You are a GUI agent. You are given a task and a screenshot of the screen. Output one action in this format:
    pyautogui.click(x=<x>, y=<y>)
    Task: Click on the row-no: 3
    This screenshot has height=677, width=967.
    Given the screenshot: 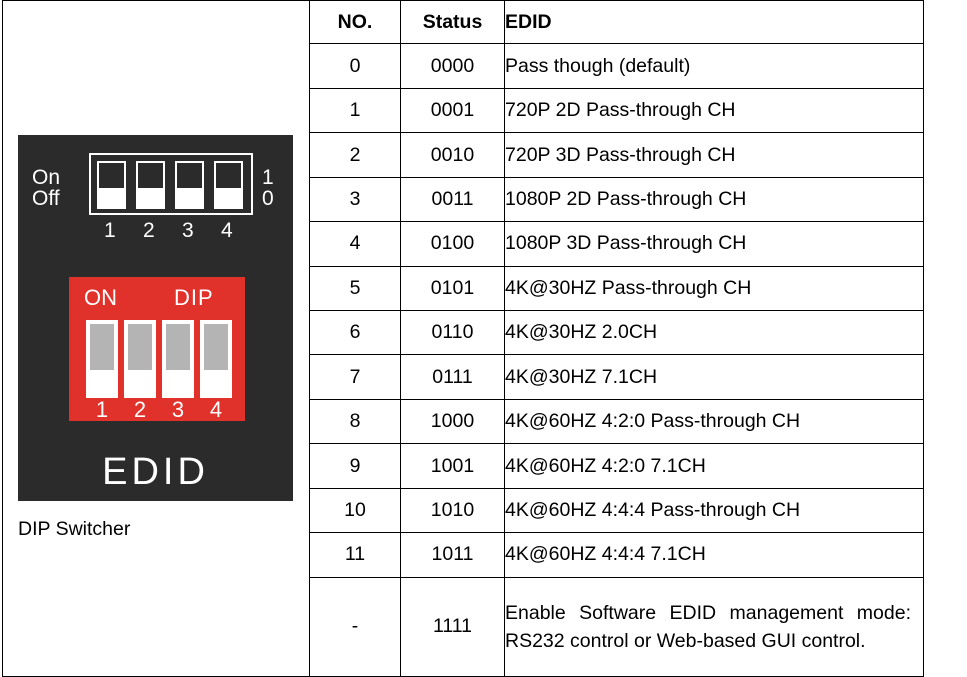 What is the action you would take?
    pyautogui.click(x=355, y=199)
    